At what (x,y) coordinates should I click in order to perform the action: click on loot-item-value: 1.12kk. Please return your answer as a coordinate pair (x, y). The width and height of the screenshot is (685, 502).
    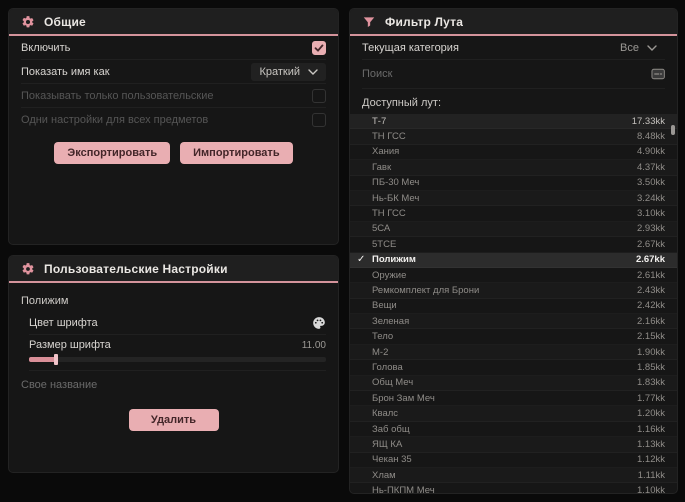
    Looking at the image, I should click on (651, 460).